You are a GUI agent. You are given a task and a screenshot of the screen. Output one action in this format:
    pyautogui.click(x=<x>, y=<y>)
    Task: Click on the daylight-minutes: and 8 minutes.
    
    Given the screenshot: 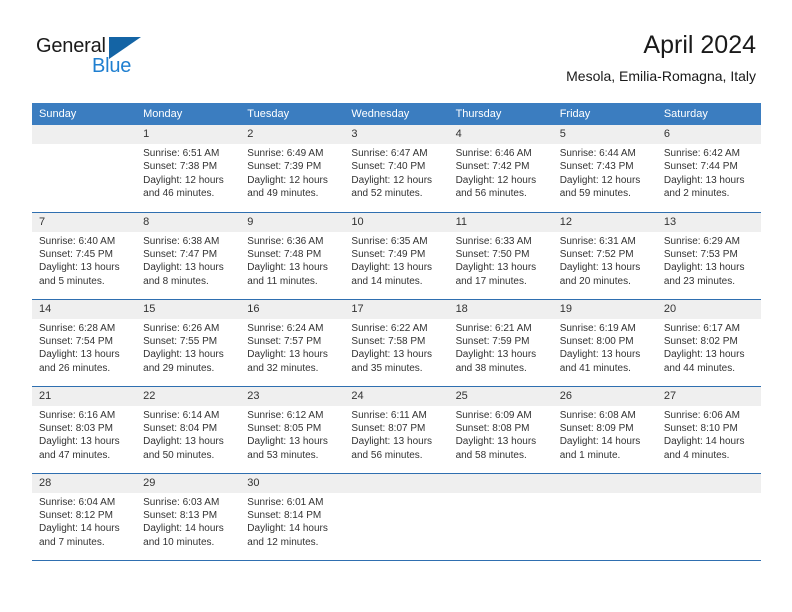 What is the action you would take?
    pyautogui.click(x=176, y=281)
    